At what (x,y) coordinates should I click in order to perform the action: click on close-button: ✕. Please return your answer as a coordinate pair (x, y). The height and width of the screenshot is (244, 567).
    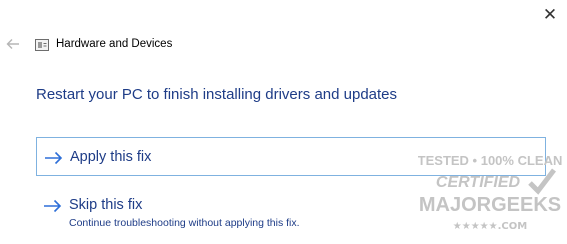
    Looking at the image, I should click on (550, 15).